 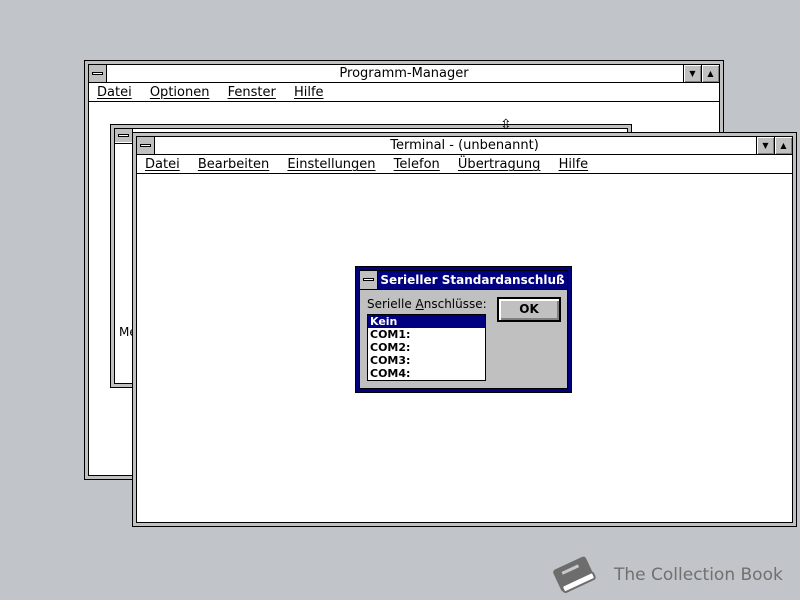 I want to click on list-item: COM1:, so click(x=426, y=334).